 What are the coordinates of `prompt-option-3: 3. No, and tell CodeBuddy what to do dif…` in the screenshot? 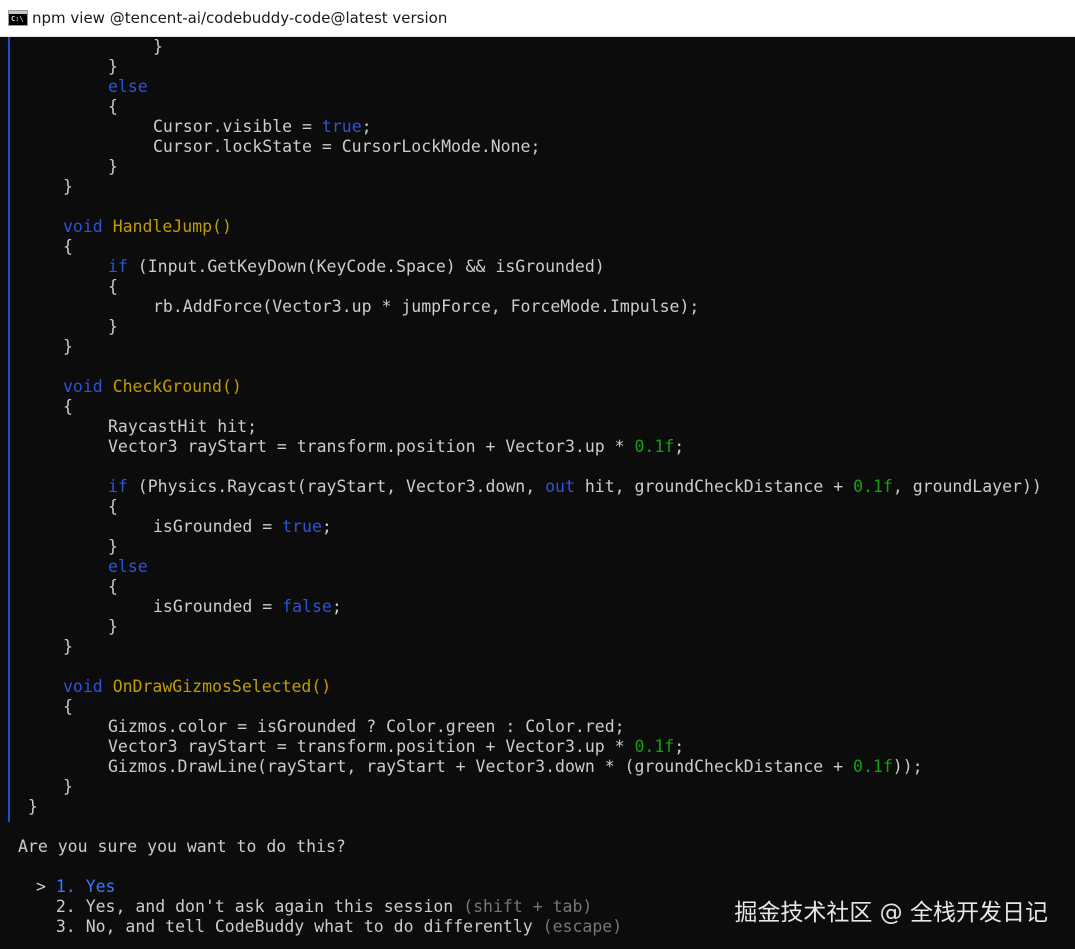 It's located at (329, 927).